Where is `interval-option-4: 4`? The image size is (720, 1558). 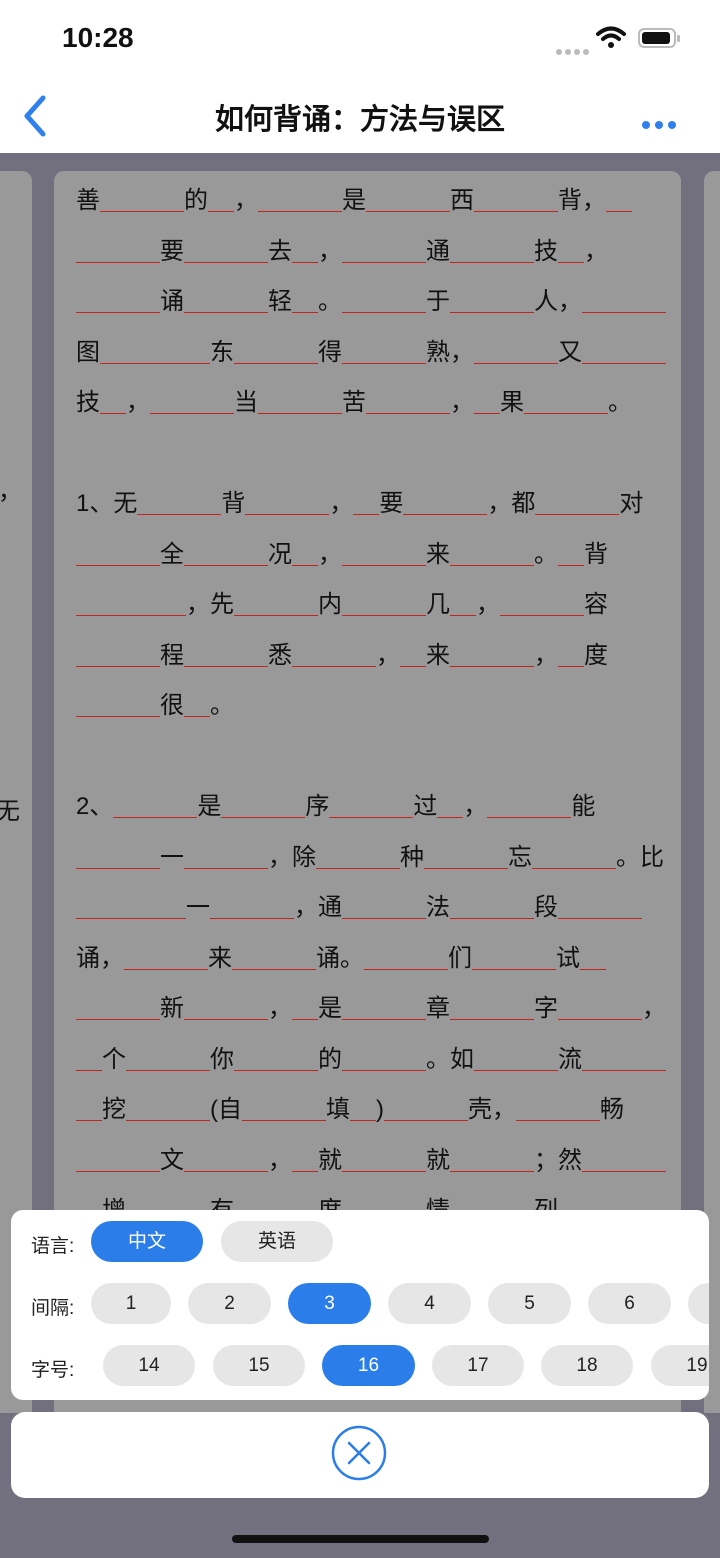
interval-option-4: 4 is located at coordinates (429, 1303).